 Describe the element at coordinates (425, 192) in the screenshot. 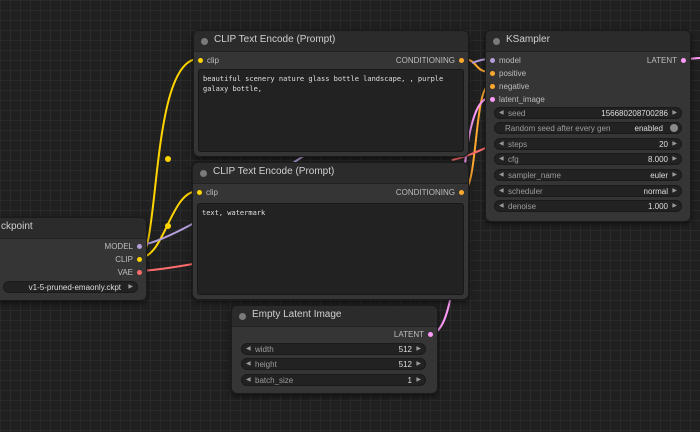

I see `slot-label: CONDITIONING` at that location.